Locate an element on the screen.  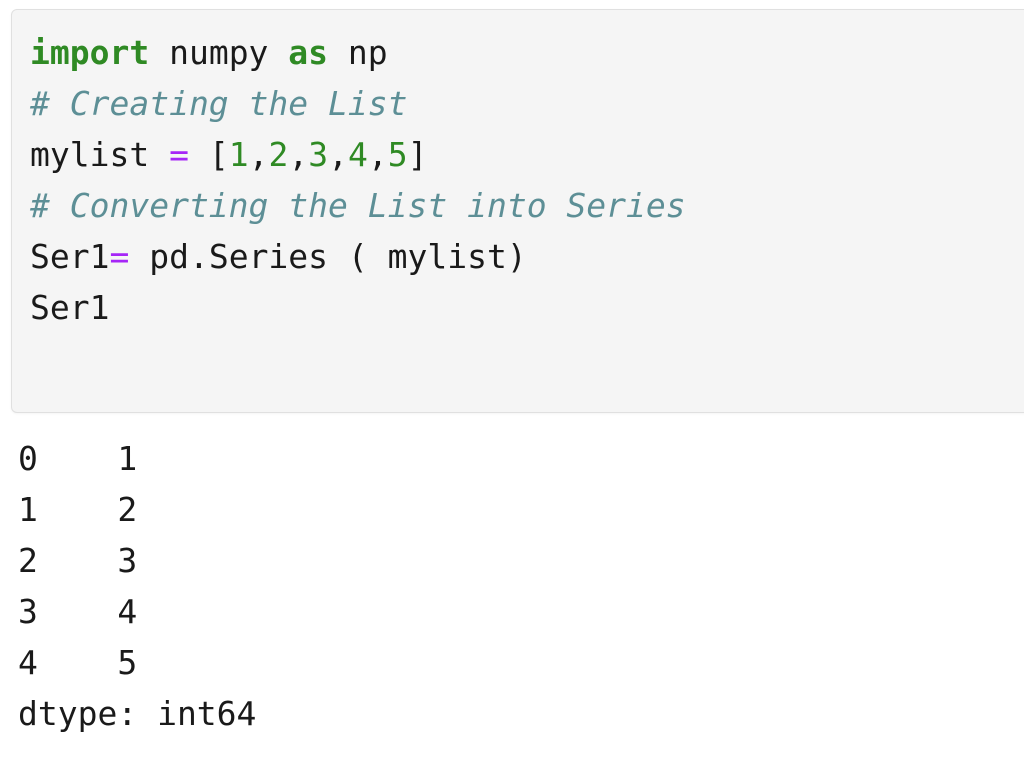
code-token-num: 2 is located at coordinates (278, 154).